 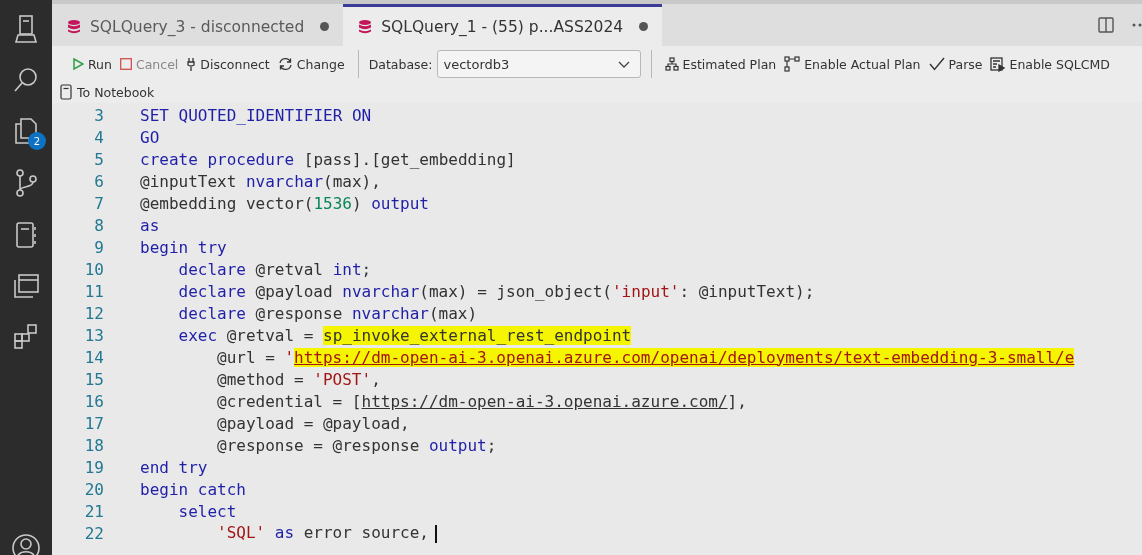 What do you see at coordinates (37, 141) in the screenshot?
I see `notification-badge: 2` at bounding box center [37, 141].